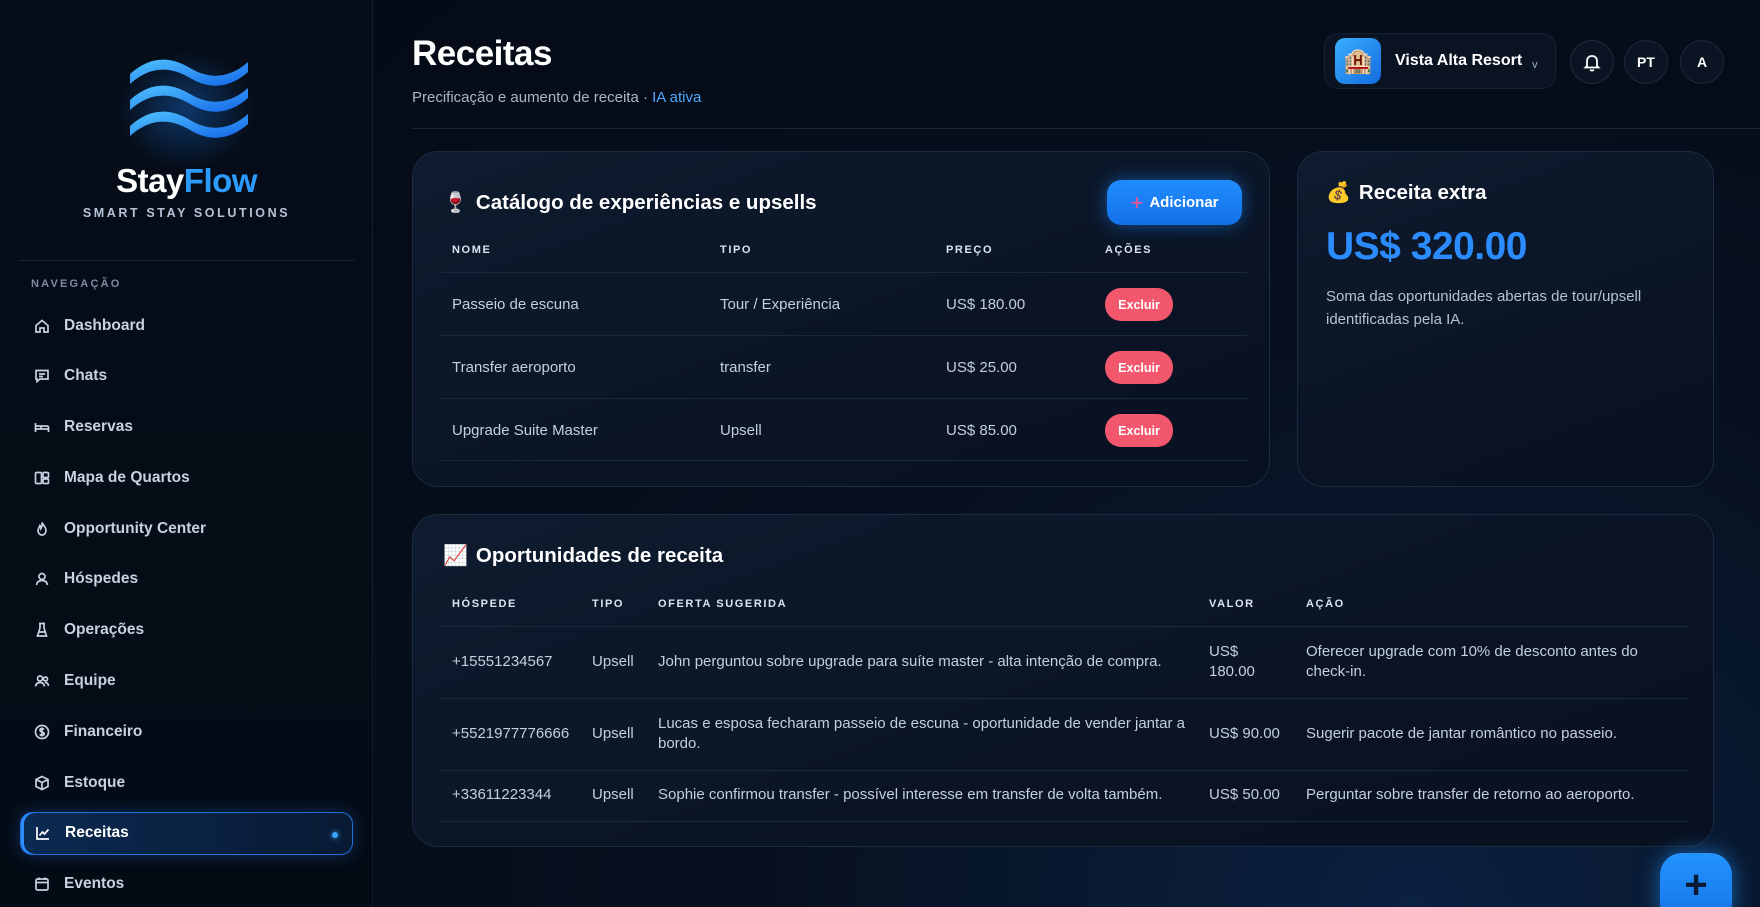  I want to click on plus-icon: +, so click(1137, 202).